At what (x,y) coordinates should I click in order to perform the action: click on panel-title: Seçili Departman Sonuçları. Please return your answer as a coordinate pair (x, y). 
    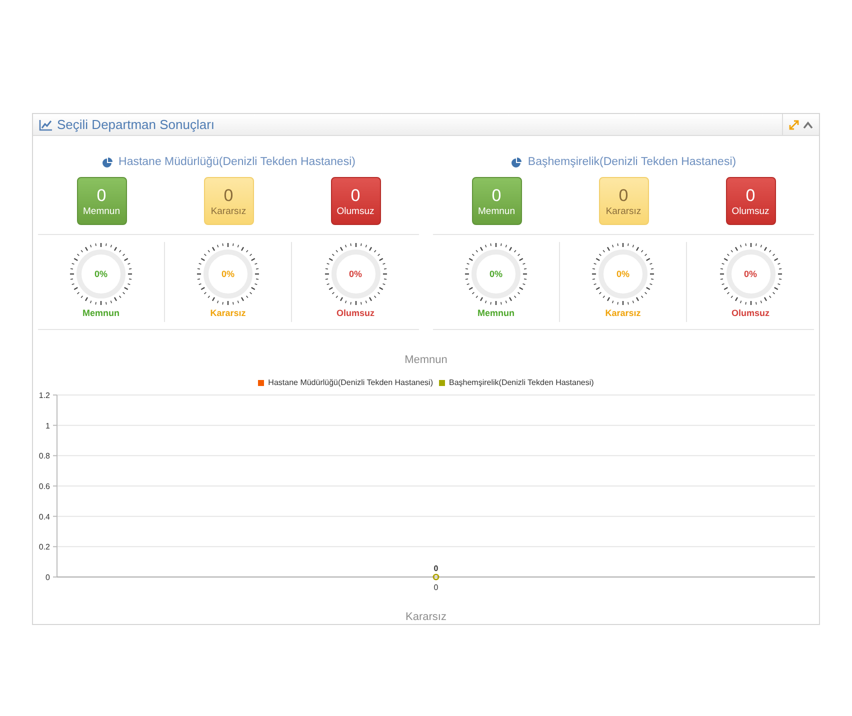
    Looking at the image, I should click on (136, 124).